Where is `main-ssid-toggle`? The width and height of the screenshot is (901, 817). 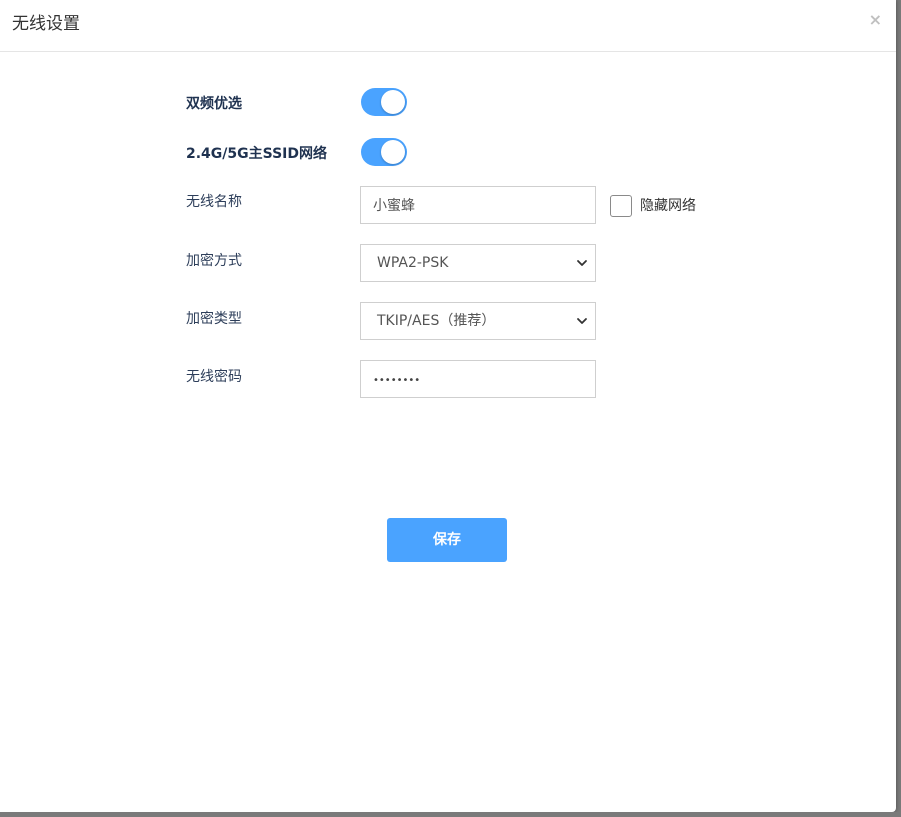
main-ssid-toggle is located at coordinates (384, 152).